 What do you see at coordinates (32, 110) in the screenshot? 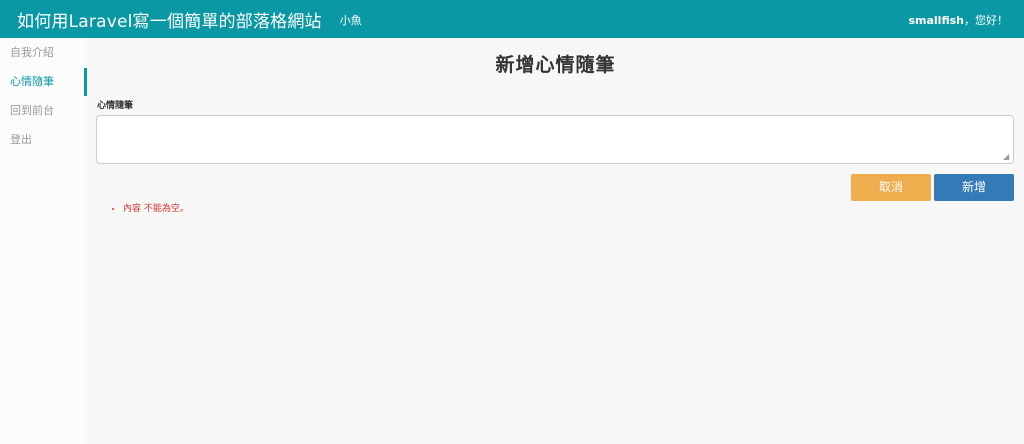
I see `sidebar-item-label: 回到前台` at bounding box center [32, 110].